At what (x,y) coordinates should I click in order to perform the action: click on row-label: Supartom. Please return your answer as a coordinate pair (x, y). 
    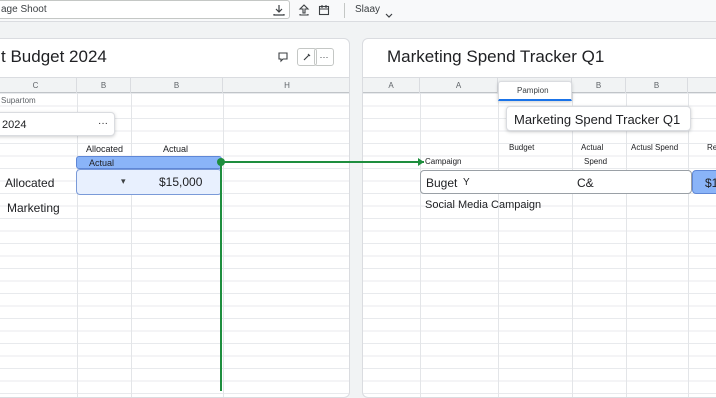
    Looking at the image, I should click on (18, 100).